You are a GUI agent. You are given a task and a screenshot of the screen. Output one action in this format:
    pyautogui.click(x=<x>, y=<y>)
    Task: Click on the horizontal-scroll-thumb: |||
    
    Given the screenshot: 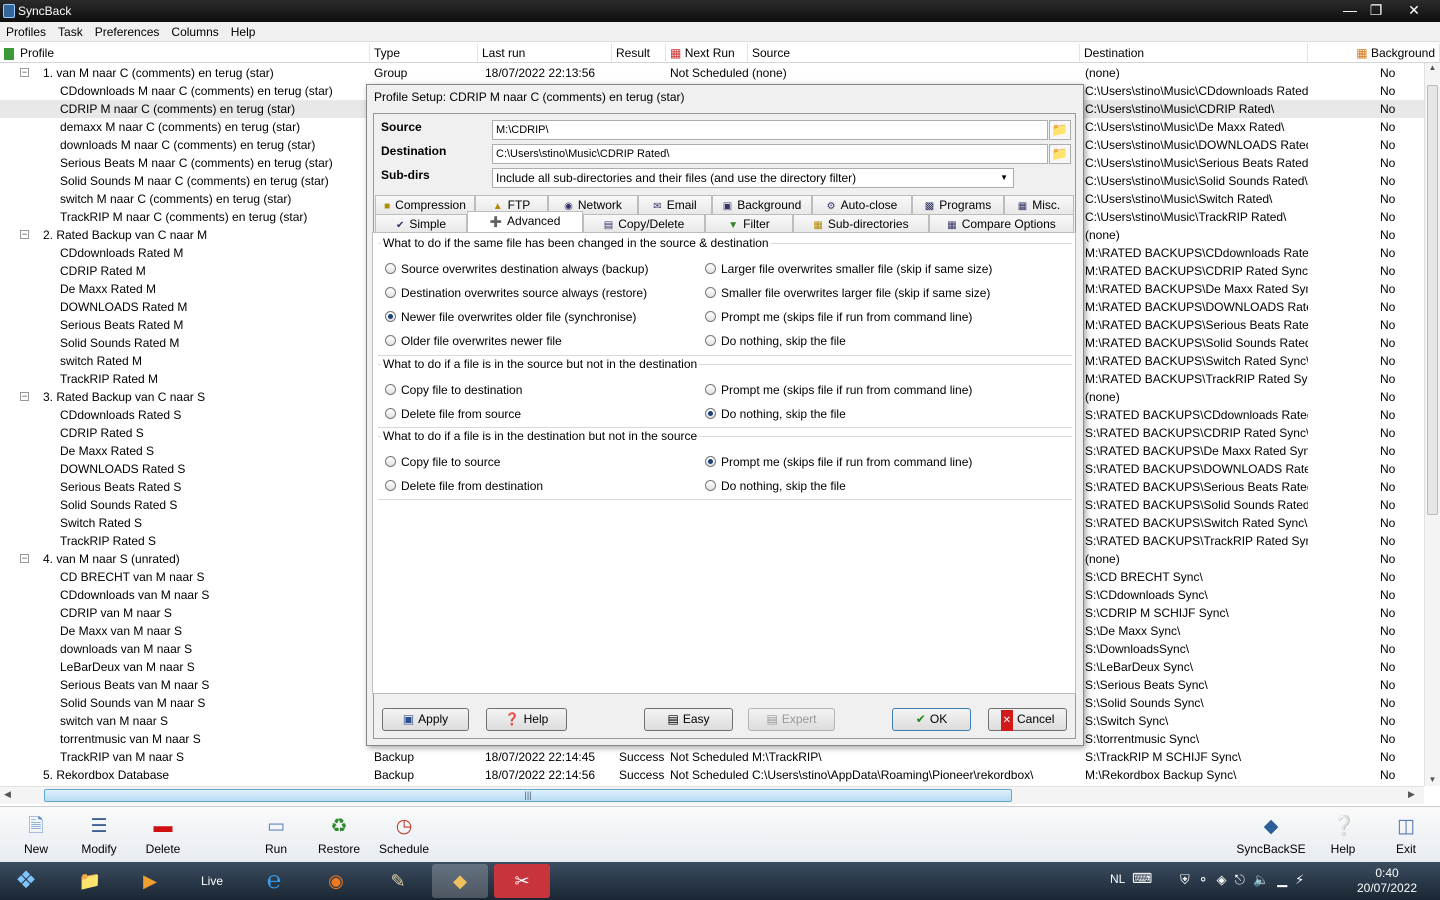 What is the action you would take?
    pyautogui.click(x=528, y=795)
    